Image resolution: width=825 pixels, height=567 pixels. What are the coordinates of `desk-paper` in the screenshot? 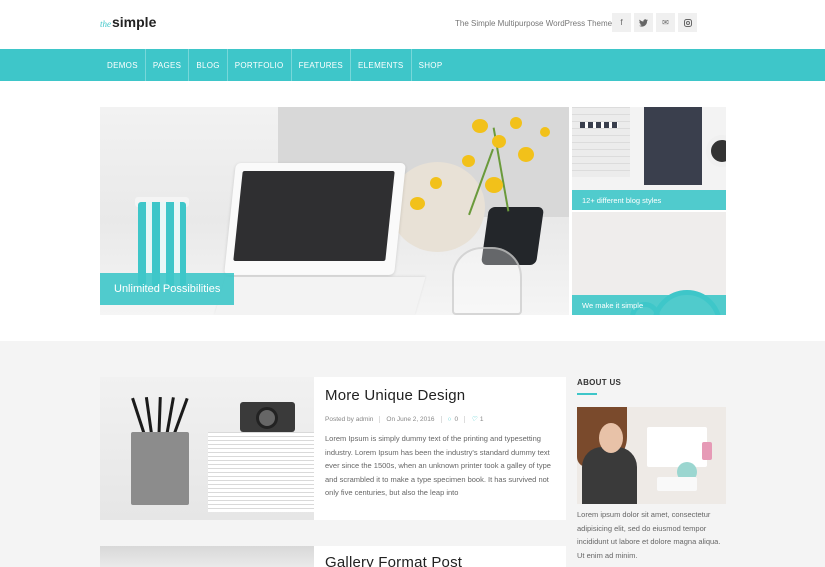 It's located at (677, 447).